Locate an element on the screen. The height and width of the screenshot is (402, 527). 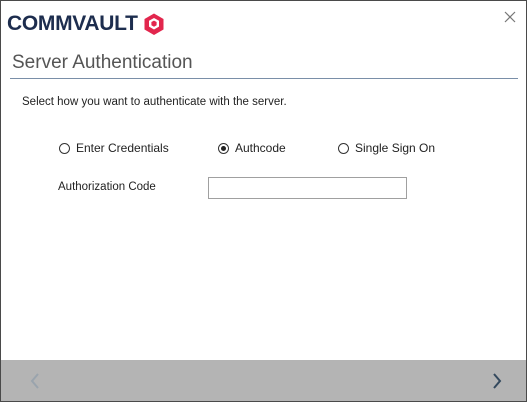
logo-text: COMMVAULT is located at coordinates (72, 23).